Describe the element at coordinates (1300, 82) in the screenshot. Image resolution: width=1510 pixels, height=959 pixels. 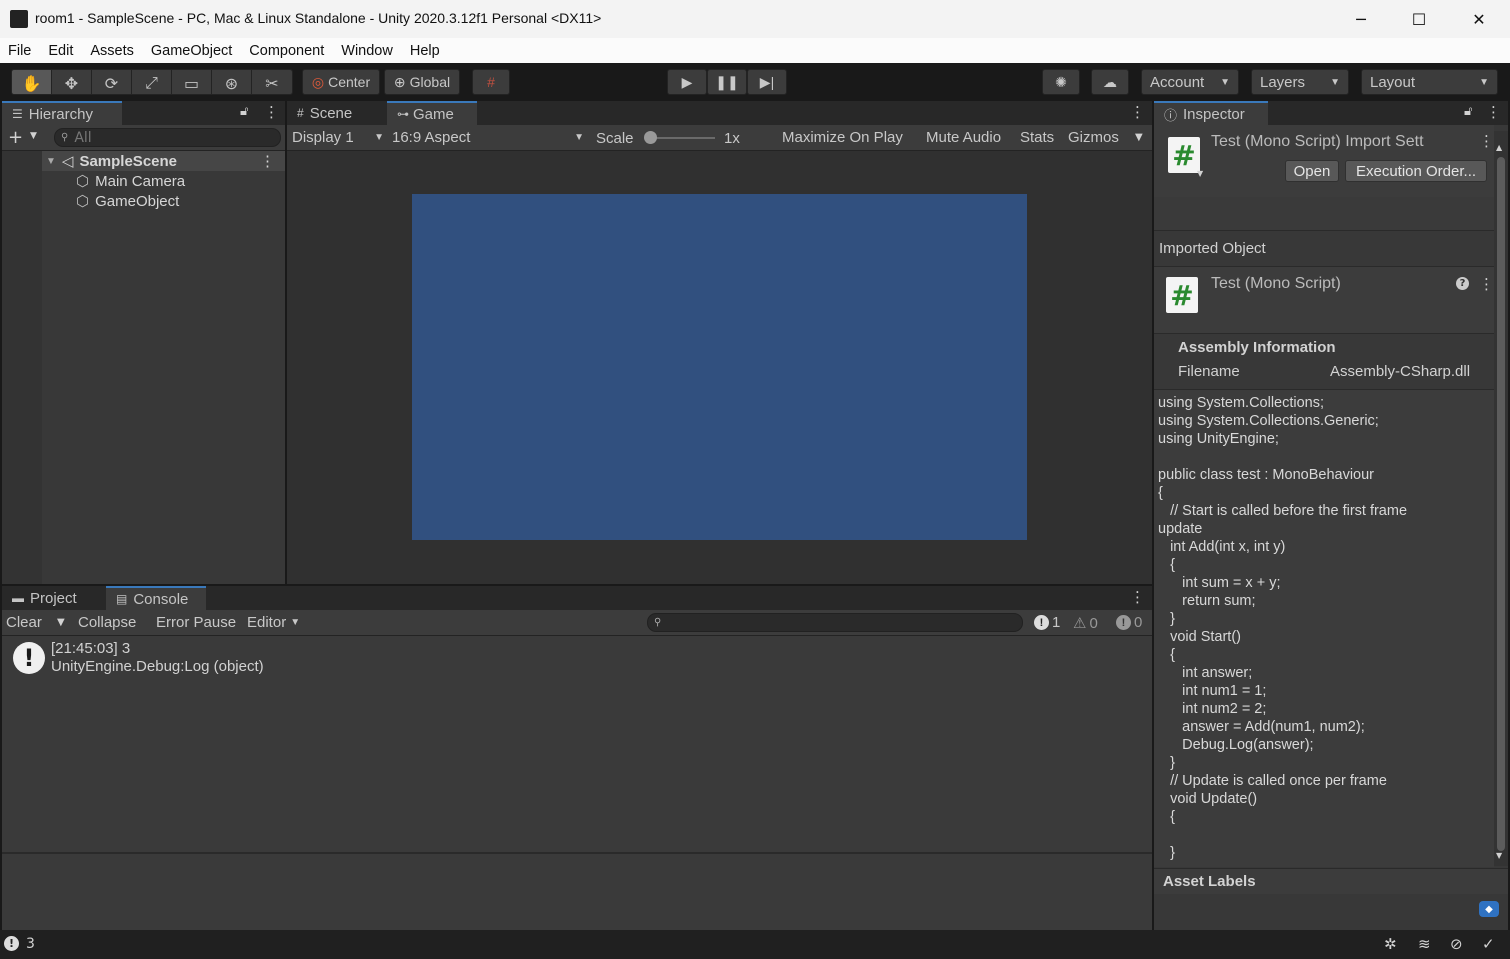
I see `layers-dropdown: Layers ▼` at that location.